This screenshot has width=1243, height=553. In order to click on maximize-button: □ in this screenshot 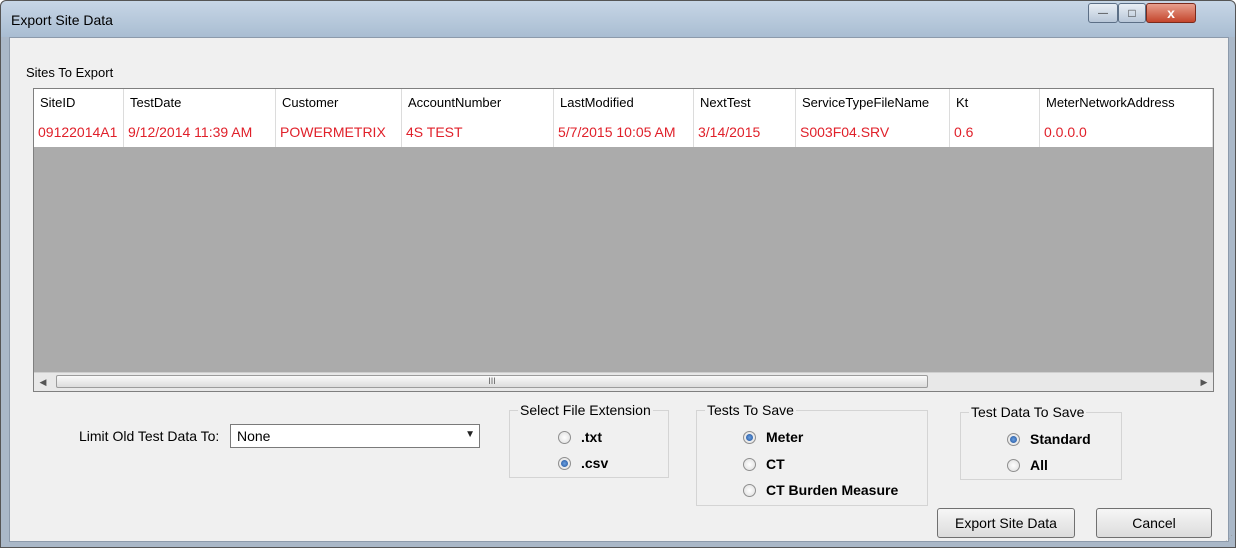, I will do `click(1132, 13)`.